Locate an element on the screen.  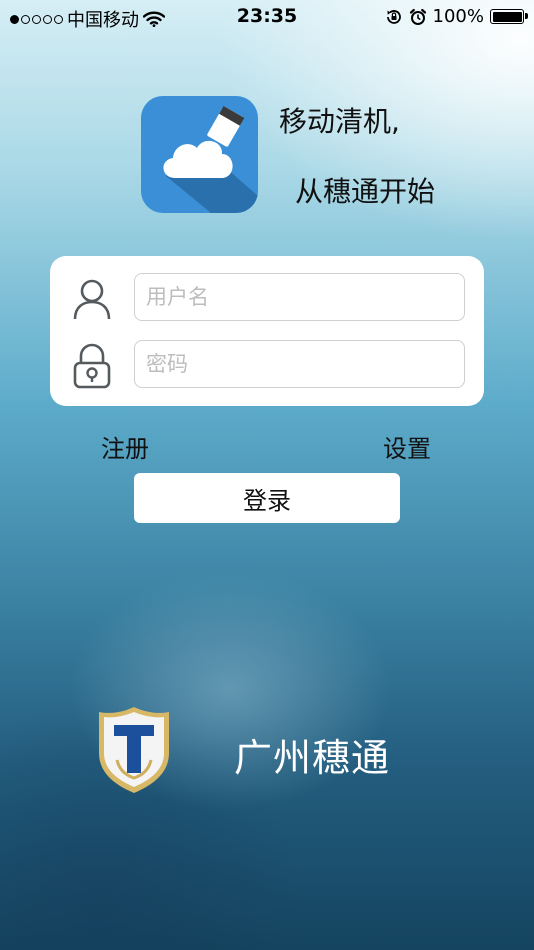
company-name: 广州穗通 is located at coordinates (312, 758).